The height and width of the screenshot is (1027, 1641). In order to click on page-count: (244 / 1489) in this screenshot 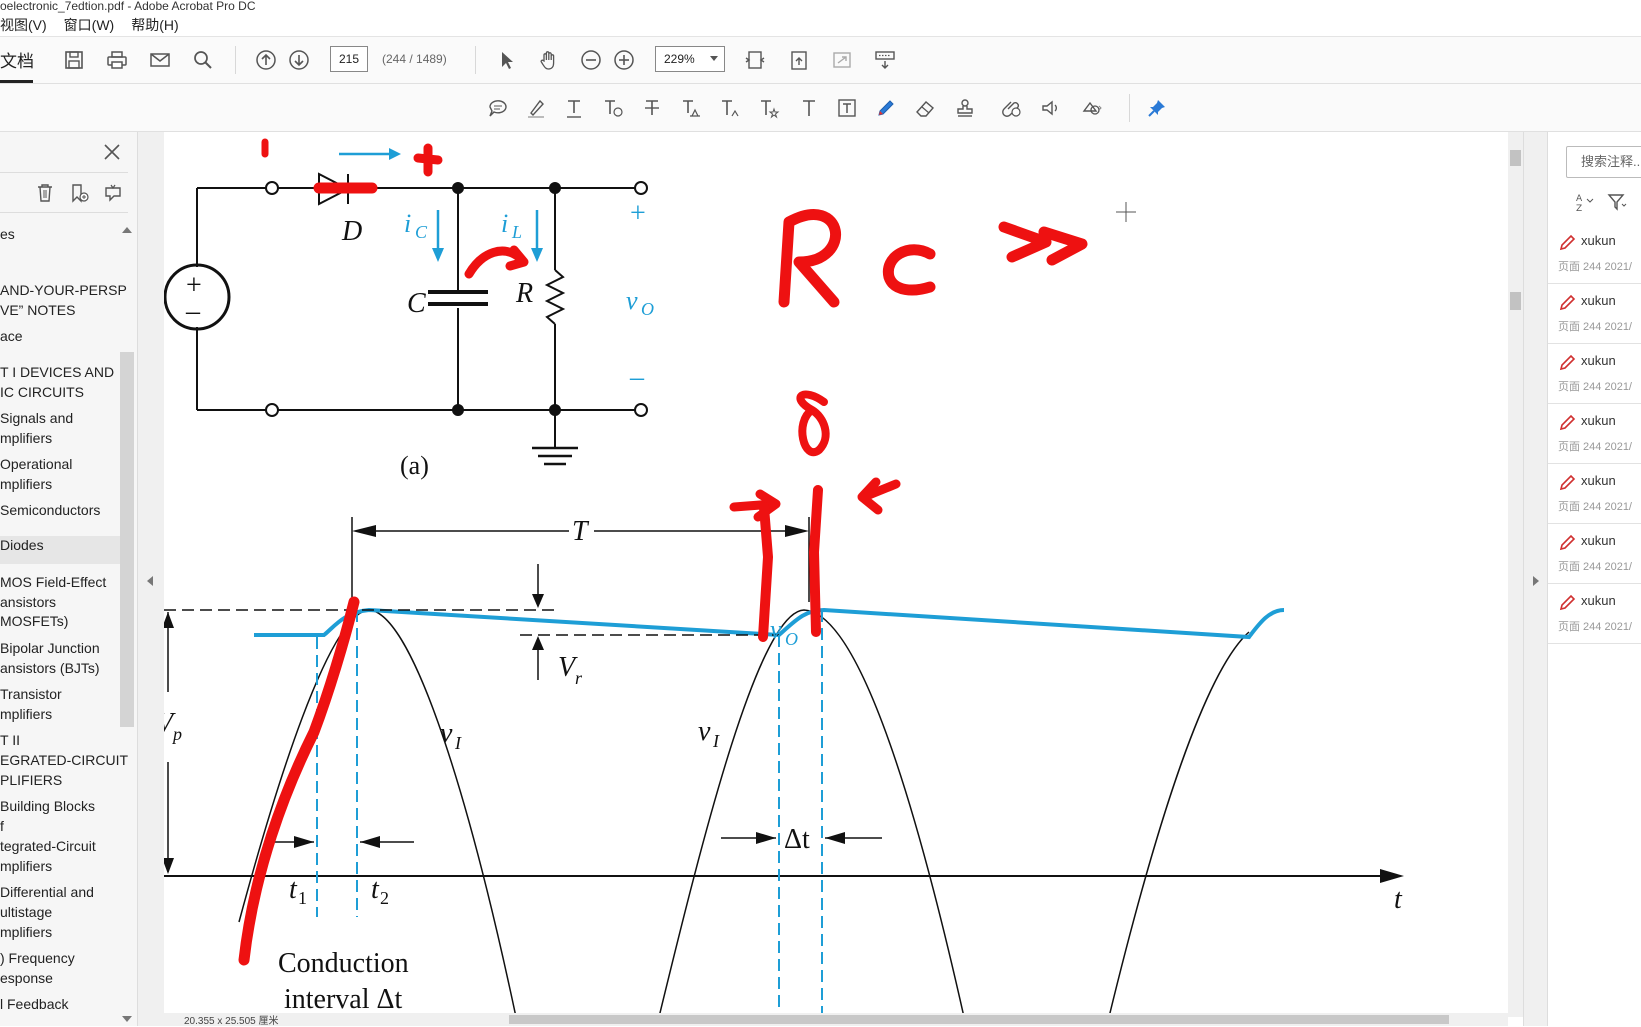, I will do `click(414, 59)`.